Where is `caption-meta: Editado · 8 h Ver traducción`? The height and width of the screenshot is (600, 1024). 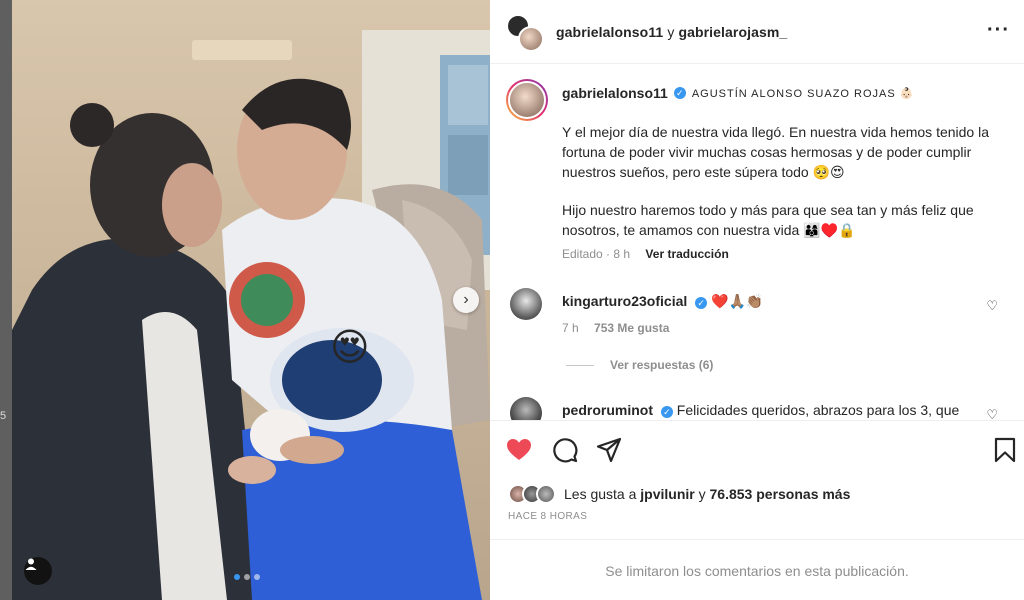
caption-meta: Editado · 8 h Ver traducción is located at coordinates (645, 254).